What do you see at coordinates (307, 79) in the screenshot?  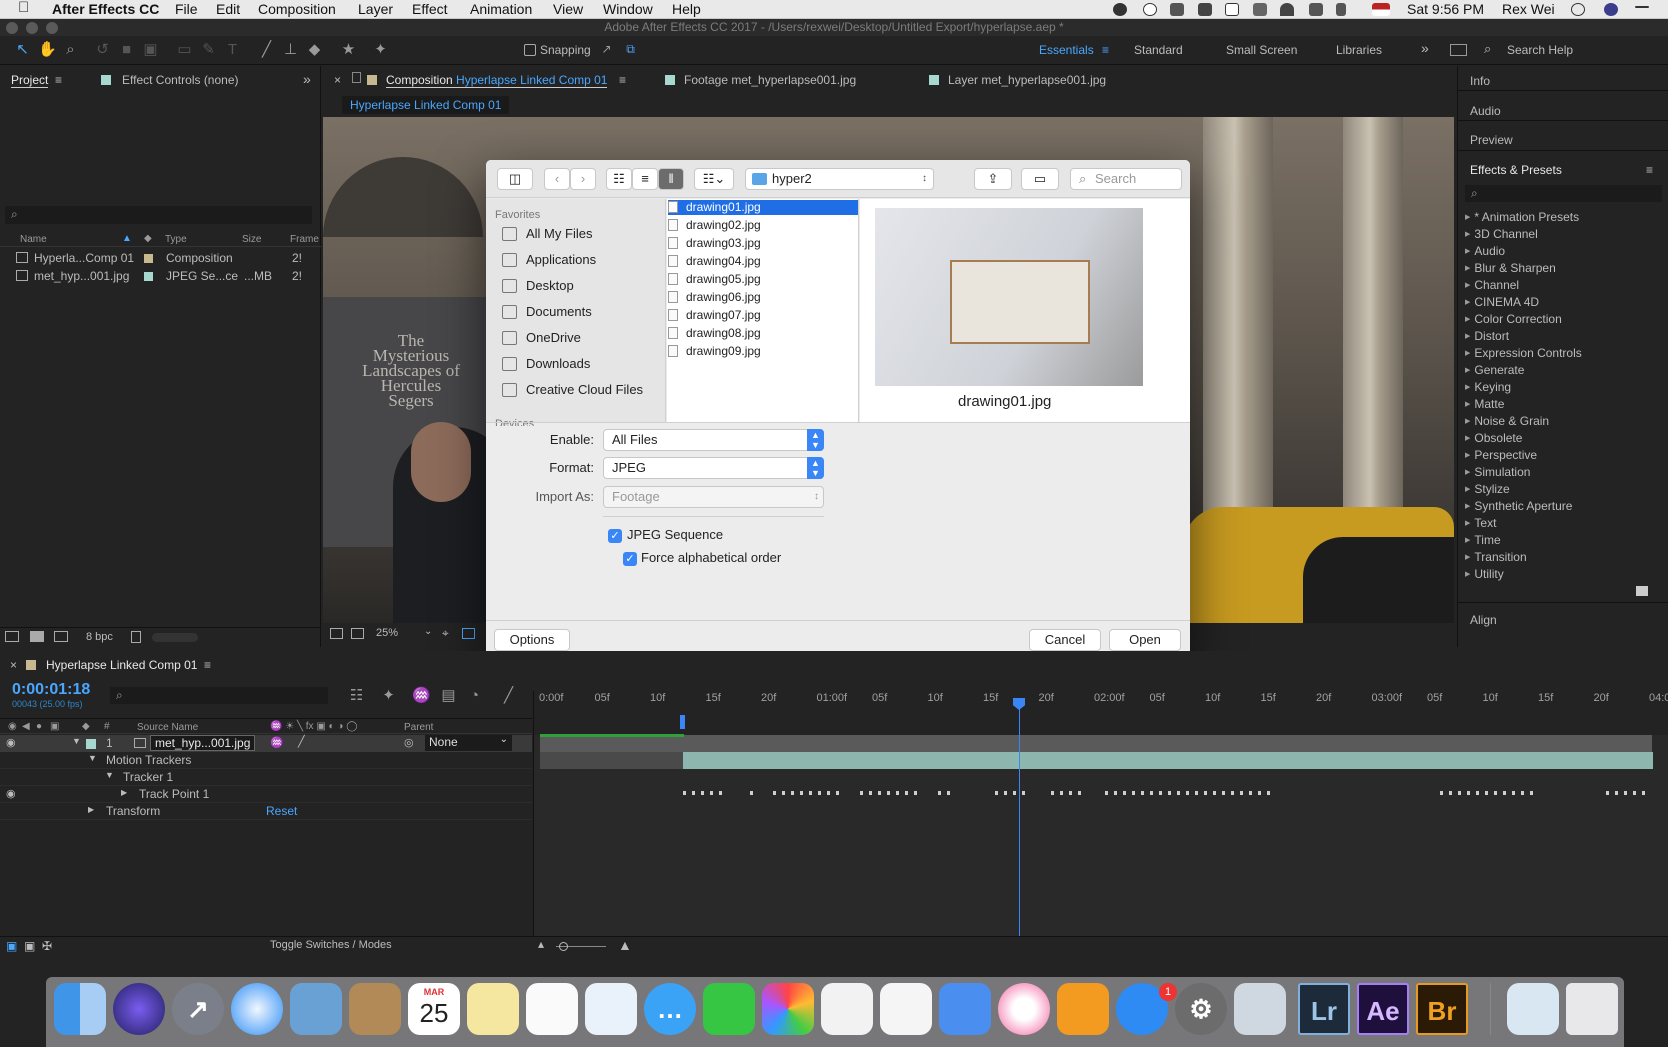 I see `panel-overflow-icon: »` at bounding box center [307, 79].